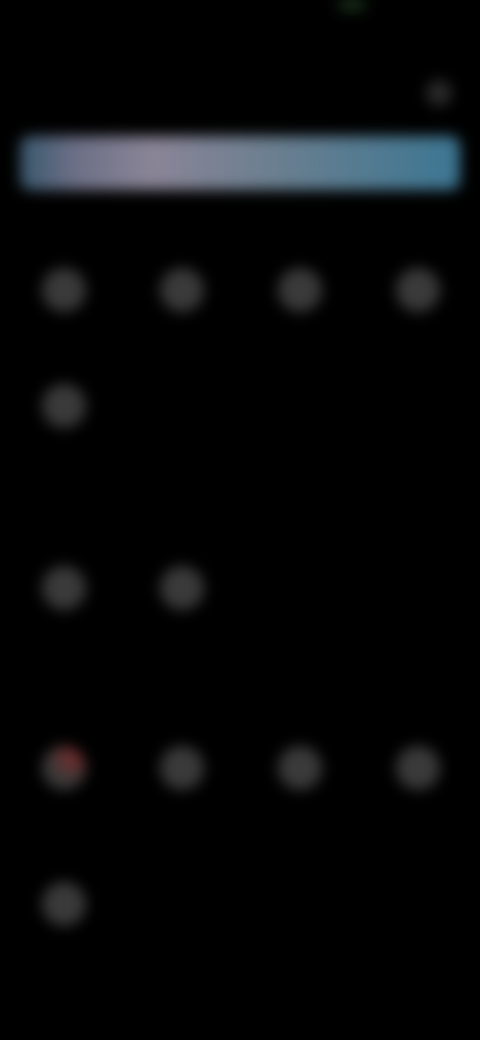 The height and width of the screenshot is (1040, 480). What do you see at coordinates (439, 93) in the screenshot?
I see `more-icon` at bounding box center [439, 93].